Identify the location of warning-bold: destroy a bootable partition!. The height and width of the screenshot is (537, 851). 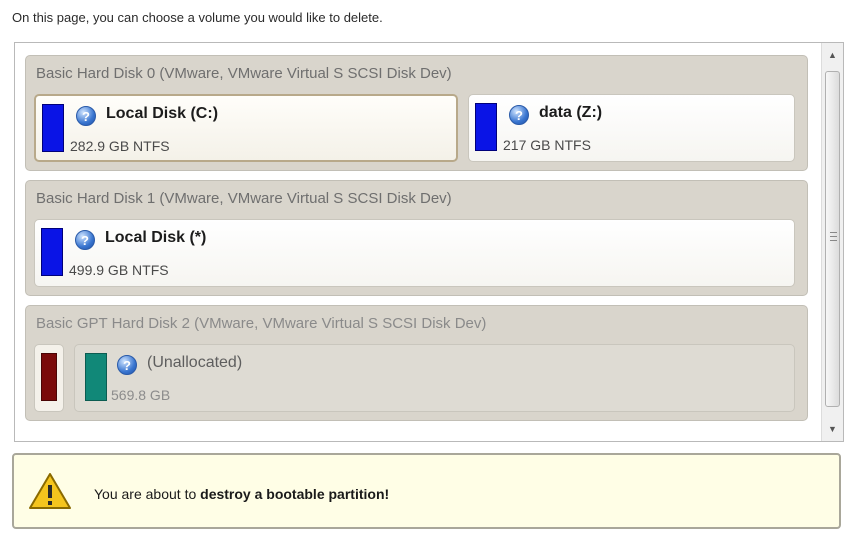
(295, 494).